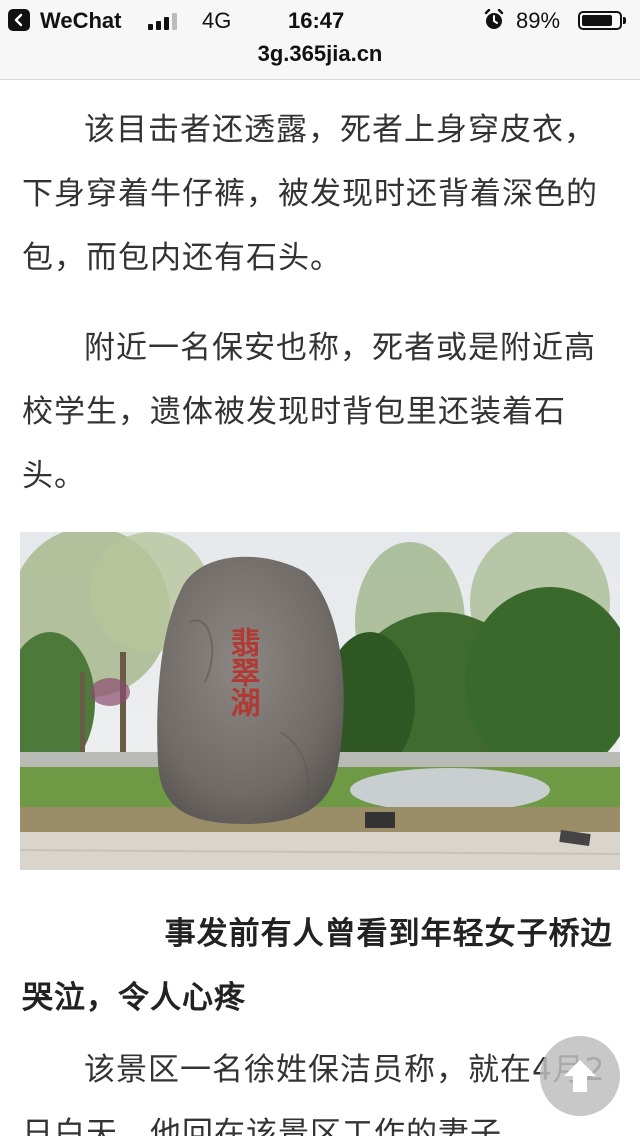 The height and width of the screenshot is (1136, 640). What do you see at coordinates (538, 20) in the screenshot?
I see `battery-percent: 89%` at bounding box center [538, 20].